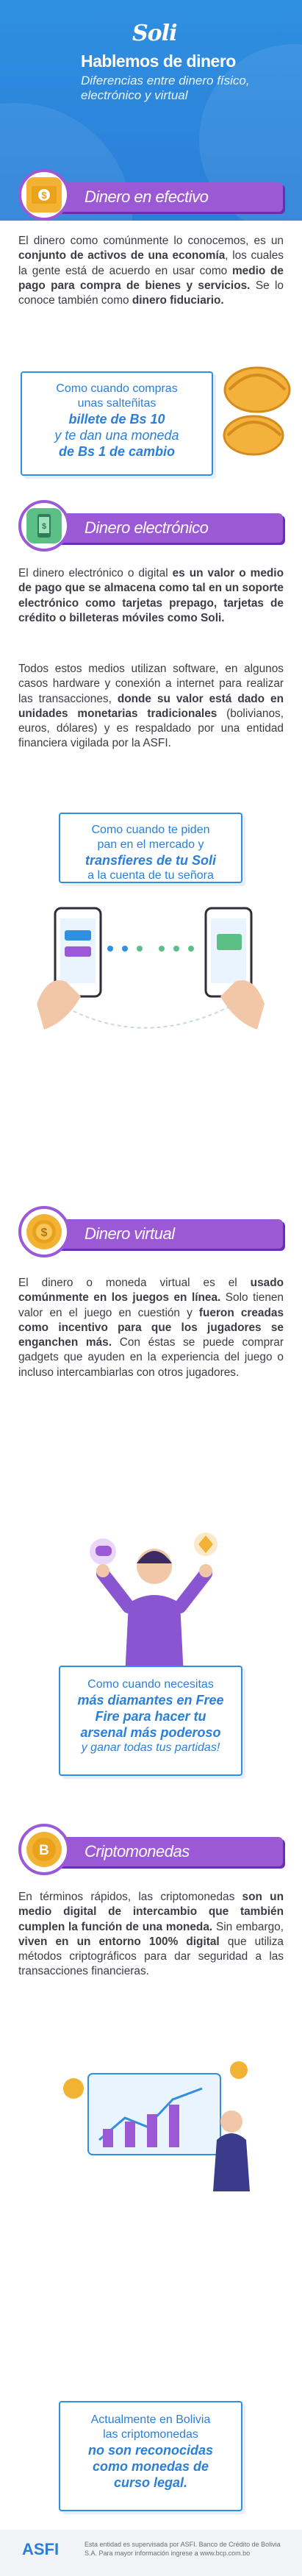  Describe the element at coordinates (257, 411) in the screenshot. I see `saltena-illustration` at that location.